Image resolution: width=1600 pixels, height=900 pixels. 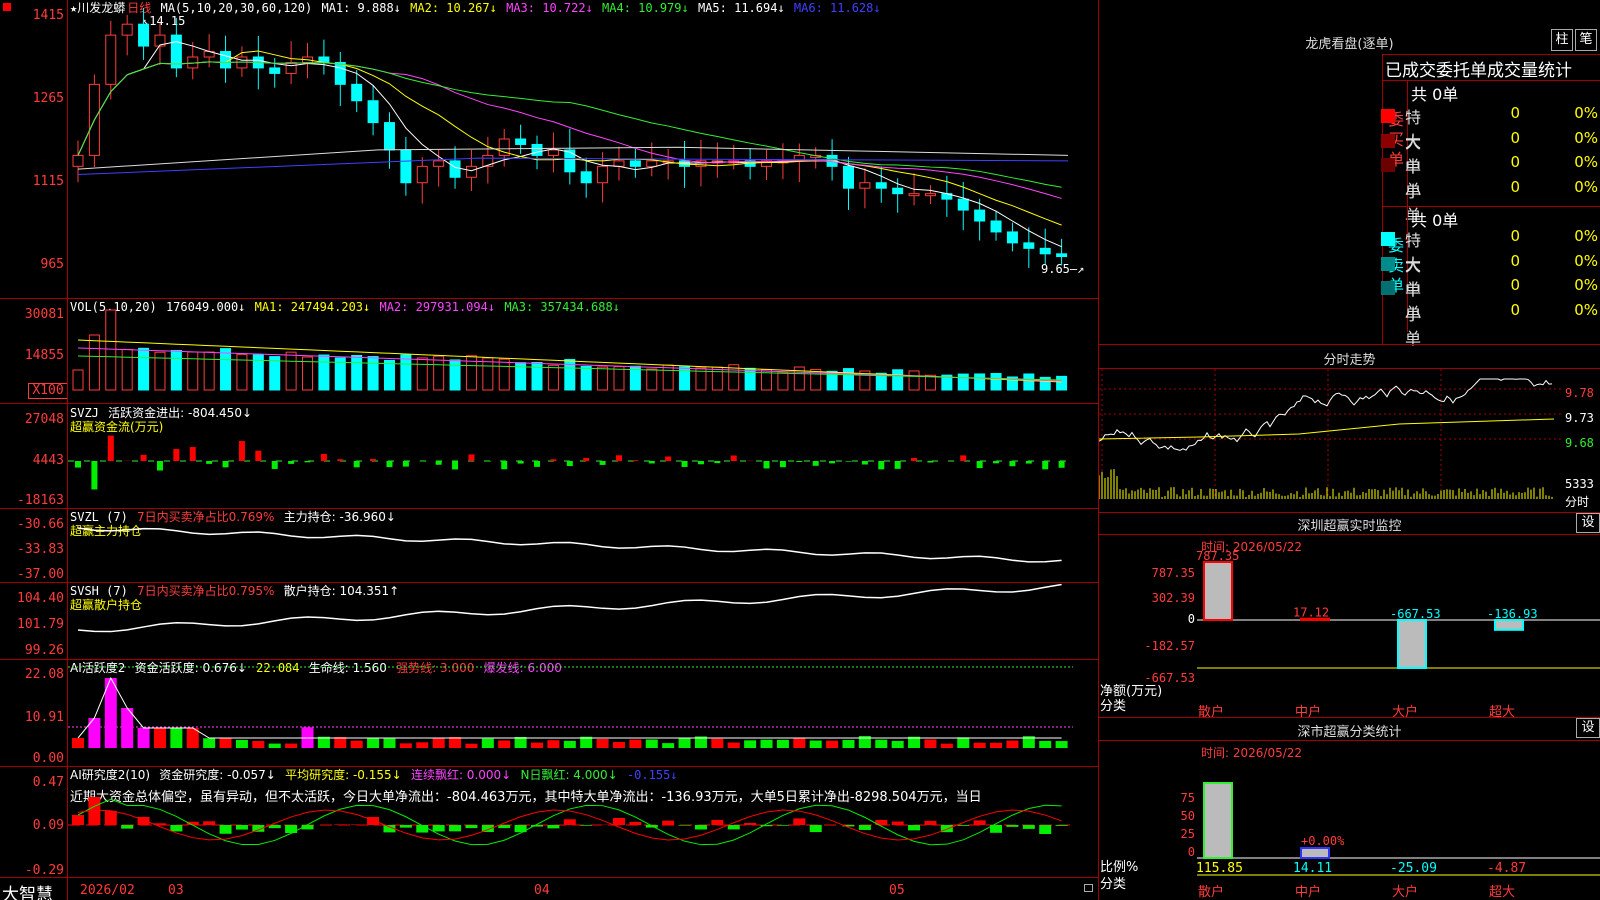 What do you see at coordinates (570, 350) in the screenshot?
I see `volume-bars` at bounding box center [570, 350].